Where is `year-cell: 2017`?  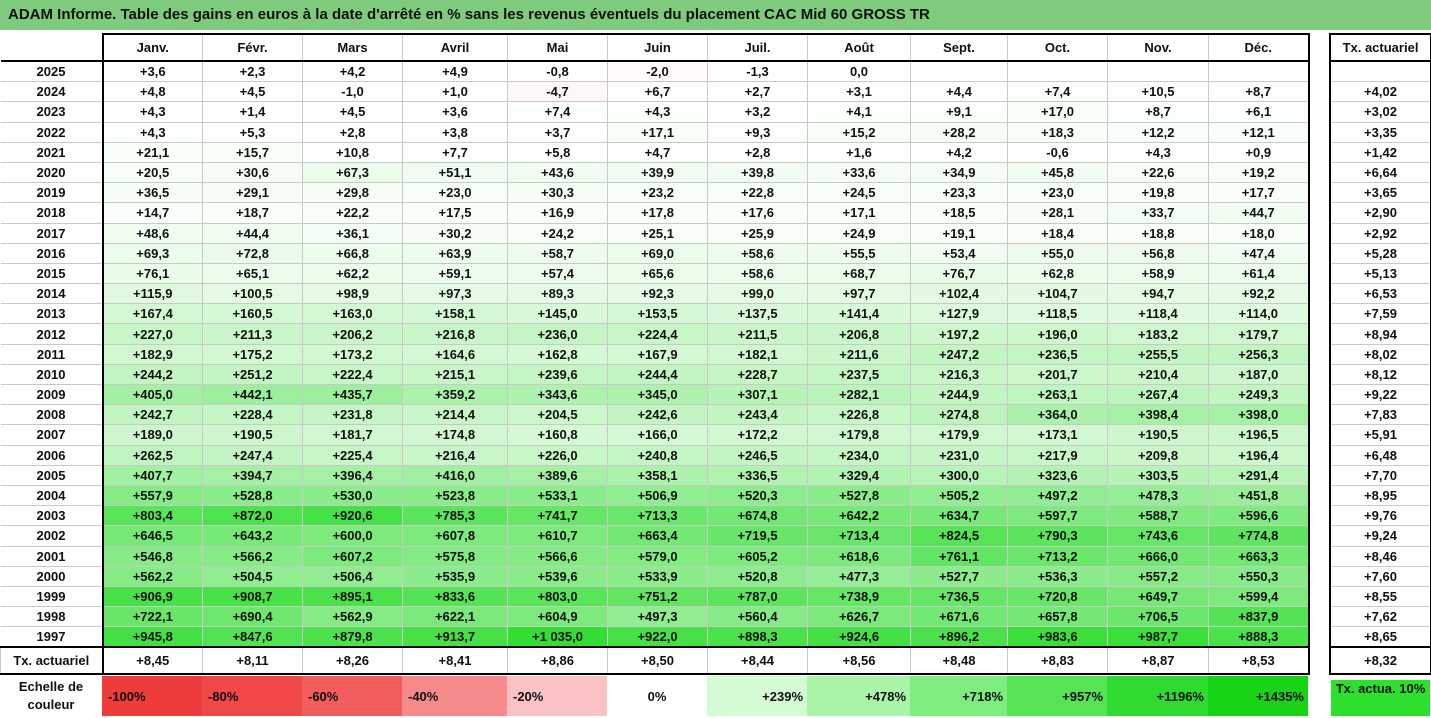 year-cell: 2017 is located at coordinates (51, 233).